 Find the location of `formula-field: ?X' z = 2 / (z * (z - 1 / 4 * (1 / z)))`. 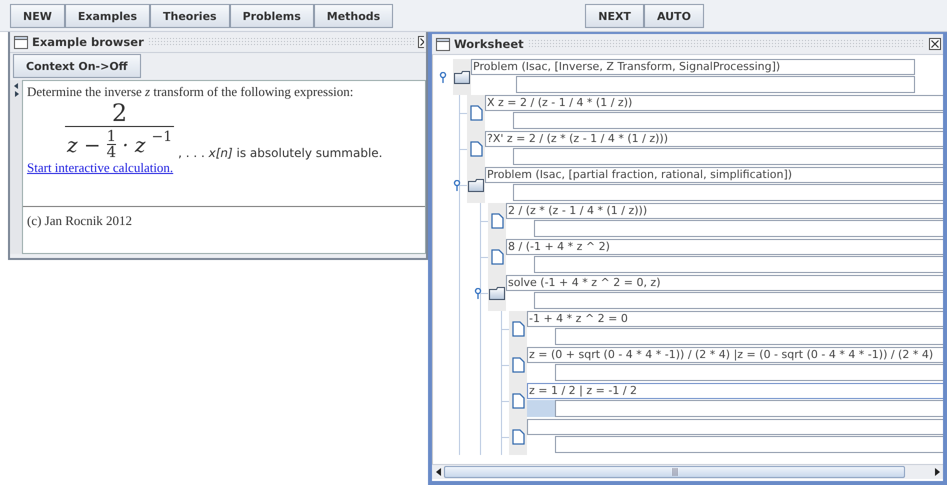

formula-field: ?X' z = 2 / (z * (z - 1 / 4 * (1 / z))) is located at coordinates (714, 139).